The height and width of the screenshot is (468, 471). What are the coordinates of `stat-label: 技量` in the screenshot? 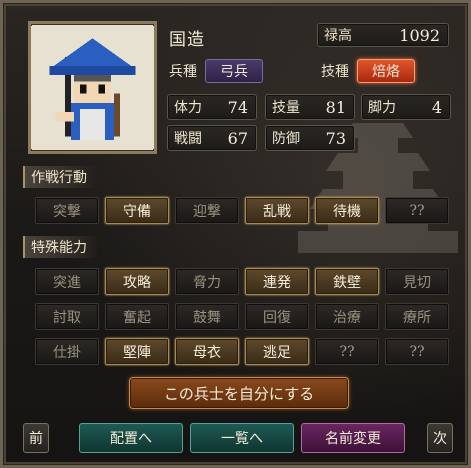 It's located at (286, 108).